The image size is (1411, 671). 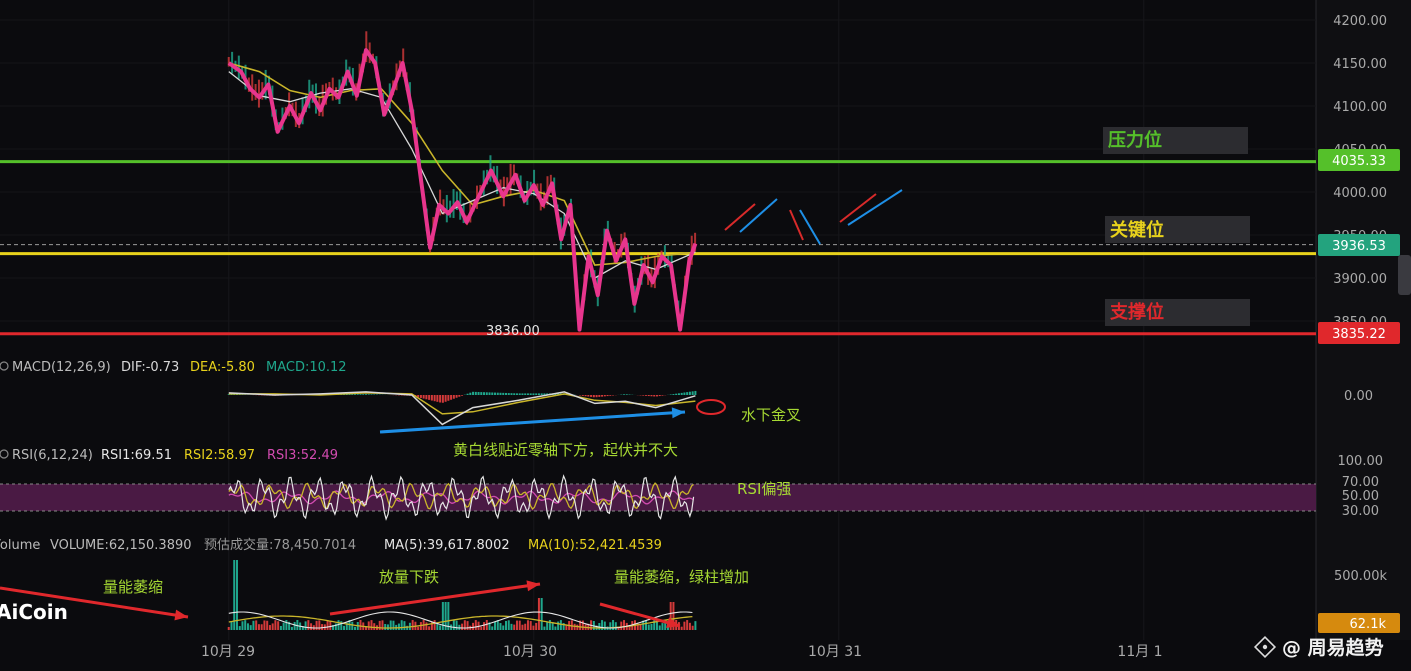 I want to click on rsi-axis-tick-100: 100.00, so click(x=1361, y=461).